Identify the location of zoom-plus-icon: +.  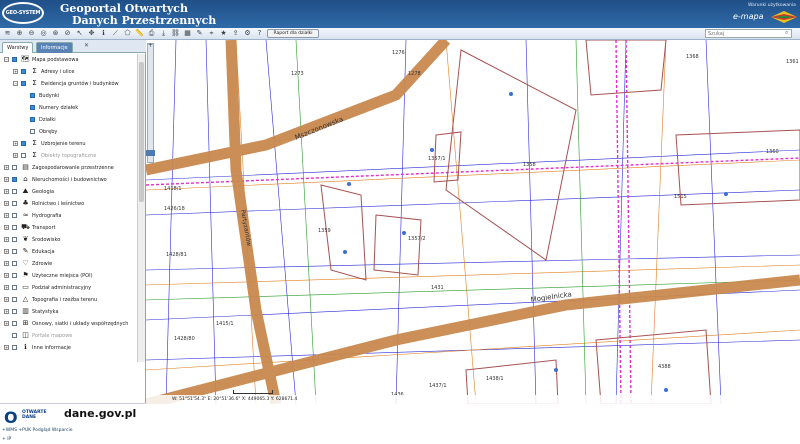
(150, 45).